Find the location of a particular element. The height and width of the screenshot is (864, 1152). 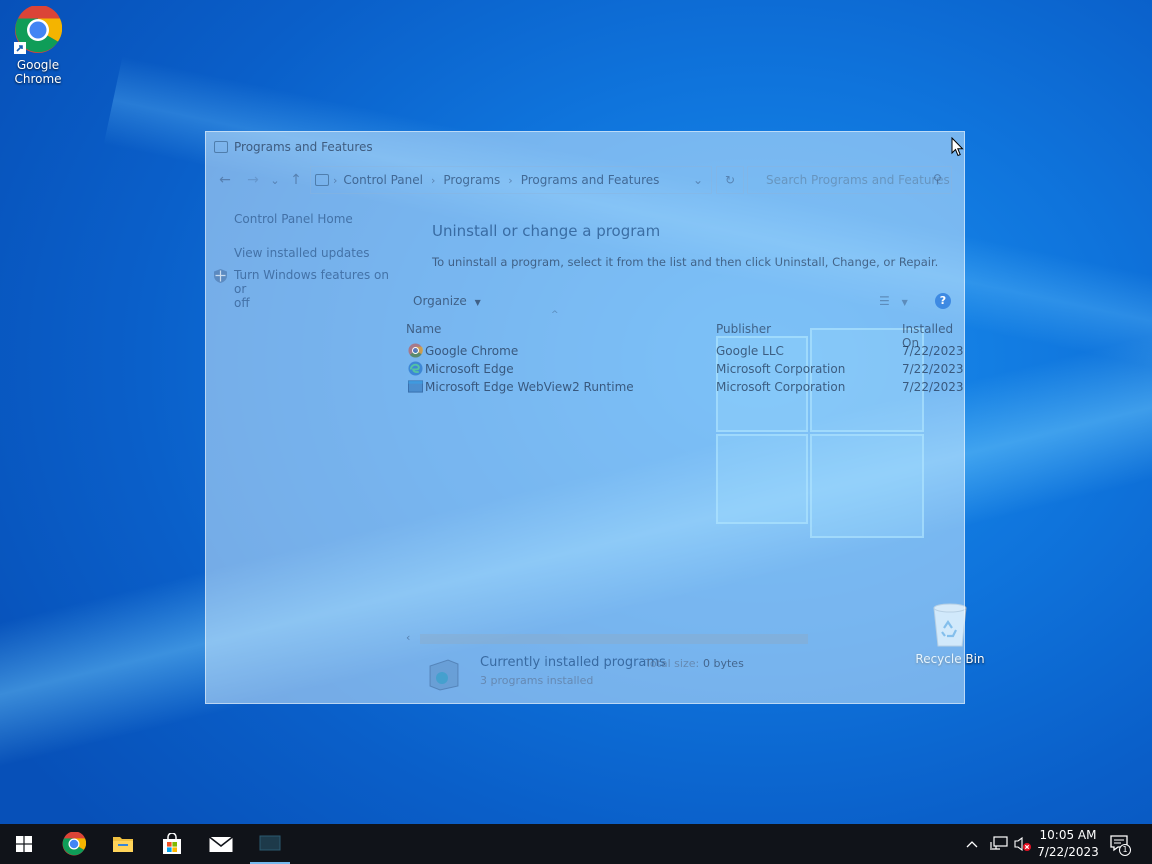

title-bar: Programs and Features is located at coordinates (585, 147).